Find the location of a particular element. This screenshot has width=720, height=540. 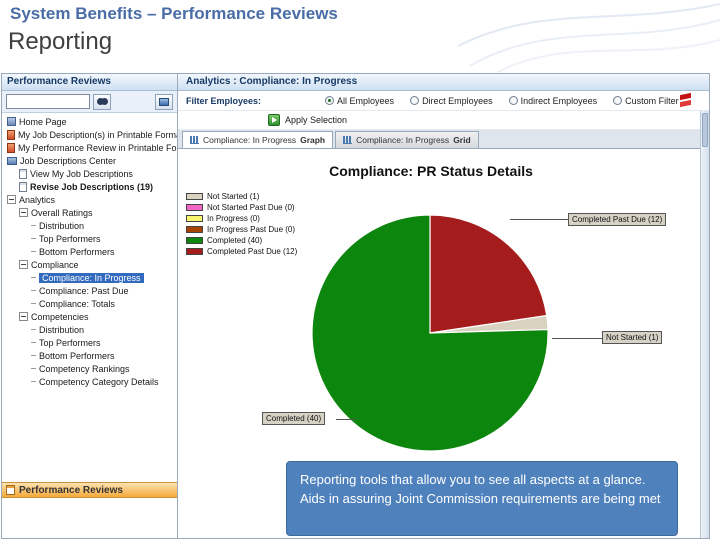

sidebar-footer-label: Performance Reviews is located at coordinates (71, 490).